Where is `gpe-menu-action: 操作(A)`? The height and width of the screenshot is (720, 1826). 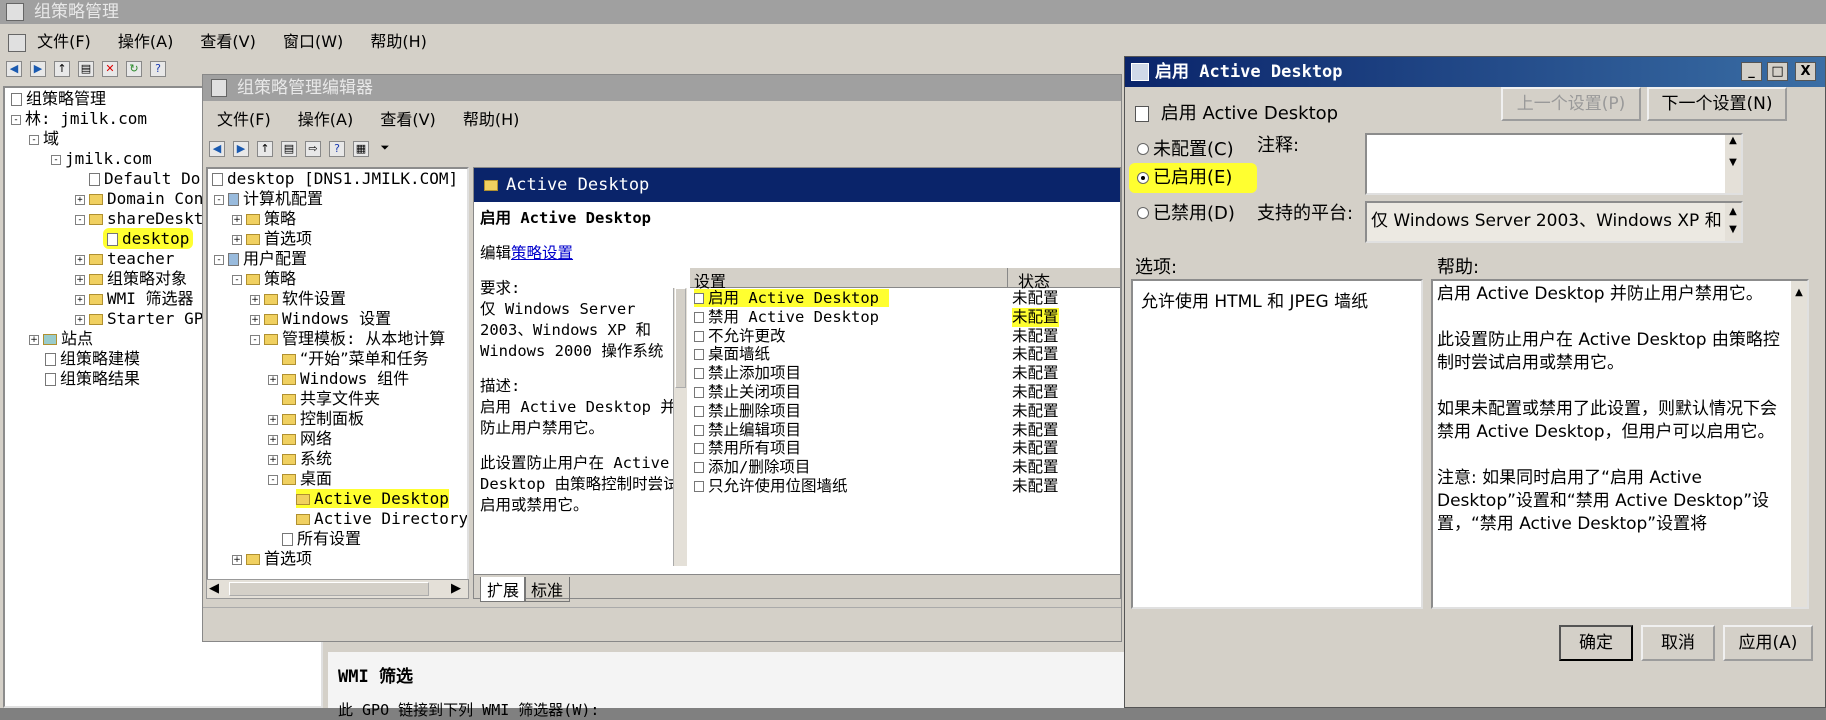
gpe-menu-action: 操作(A) is located at coordinates (325, 119).